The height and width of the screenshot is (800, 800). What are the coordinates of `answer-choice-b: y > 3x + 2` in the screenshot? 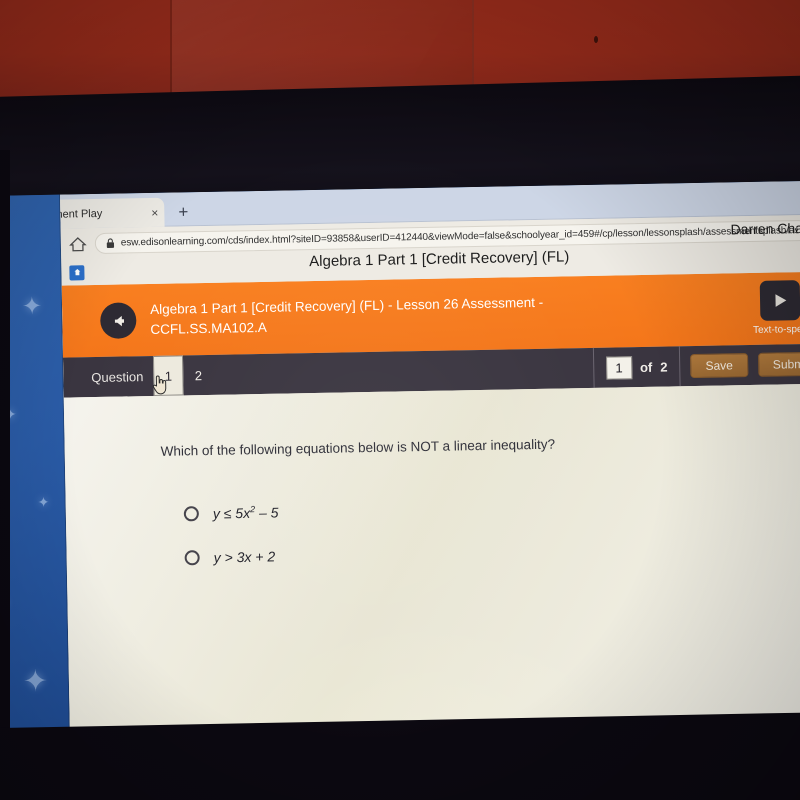 It's located at (230, 557).